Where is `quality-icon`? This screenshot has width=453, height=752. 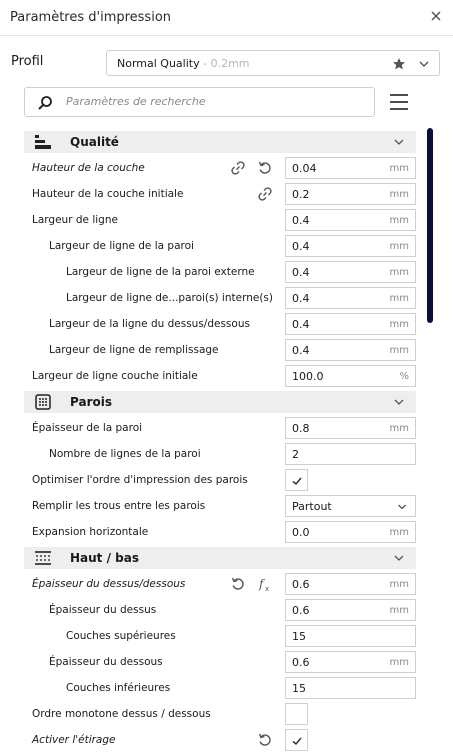 quality-icon is located at coordinates (43, 142).